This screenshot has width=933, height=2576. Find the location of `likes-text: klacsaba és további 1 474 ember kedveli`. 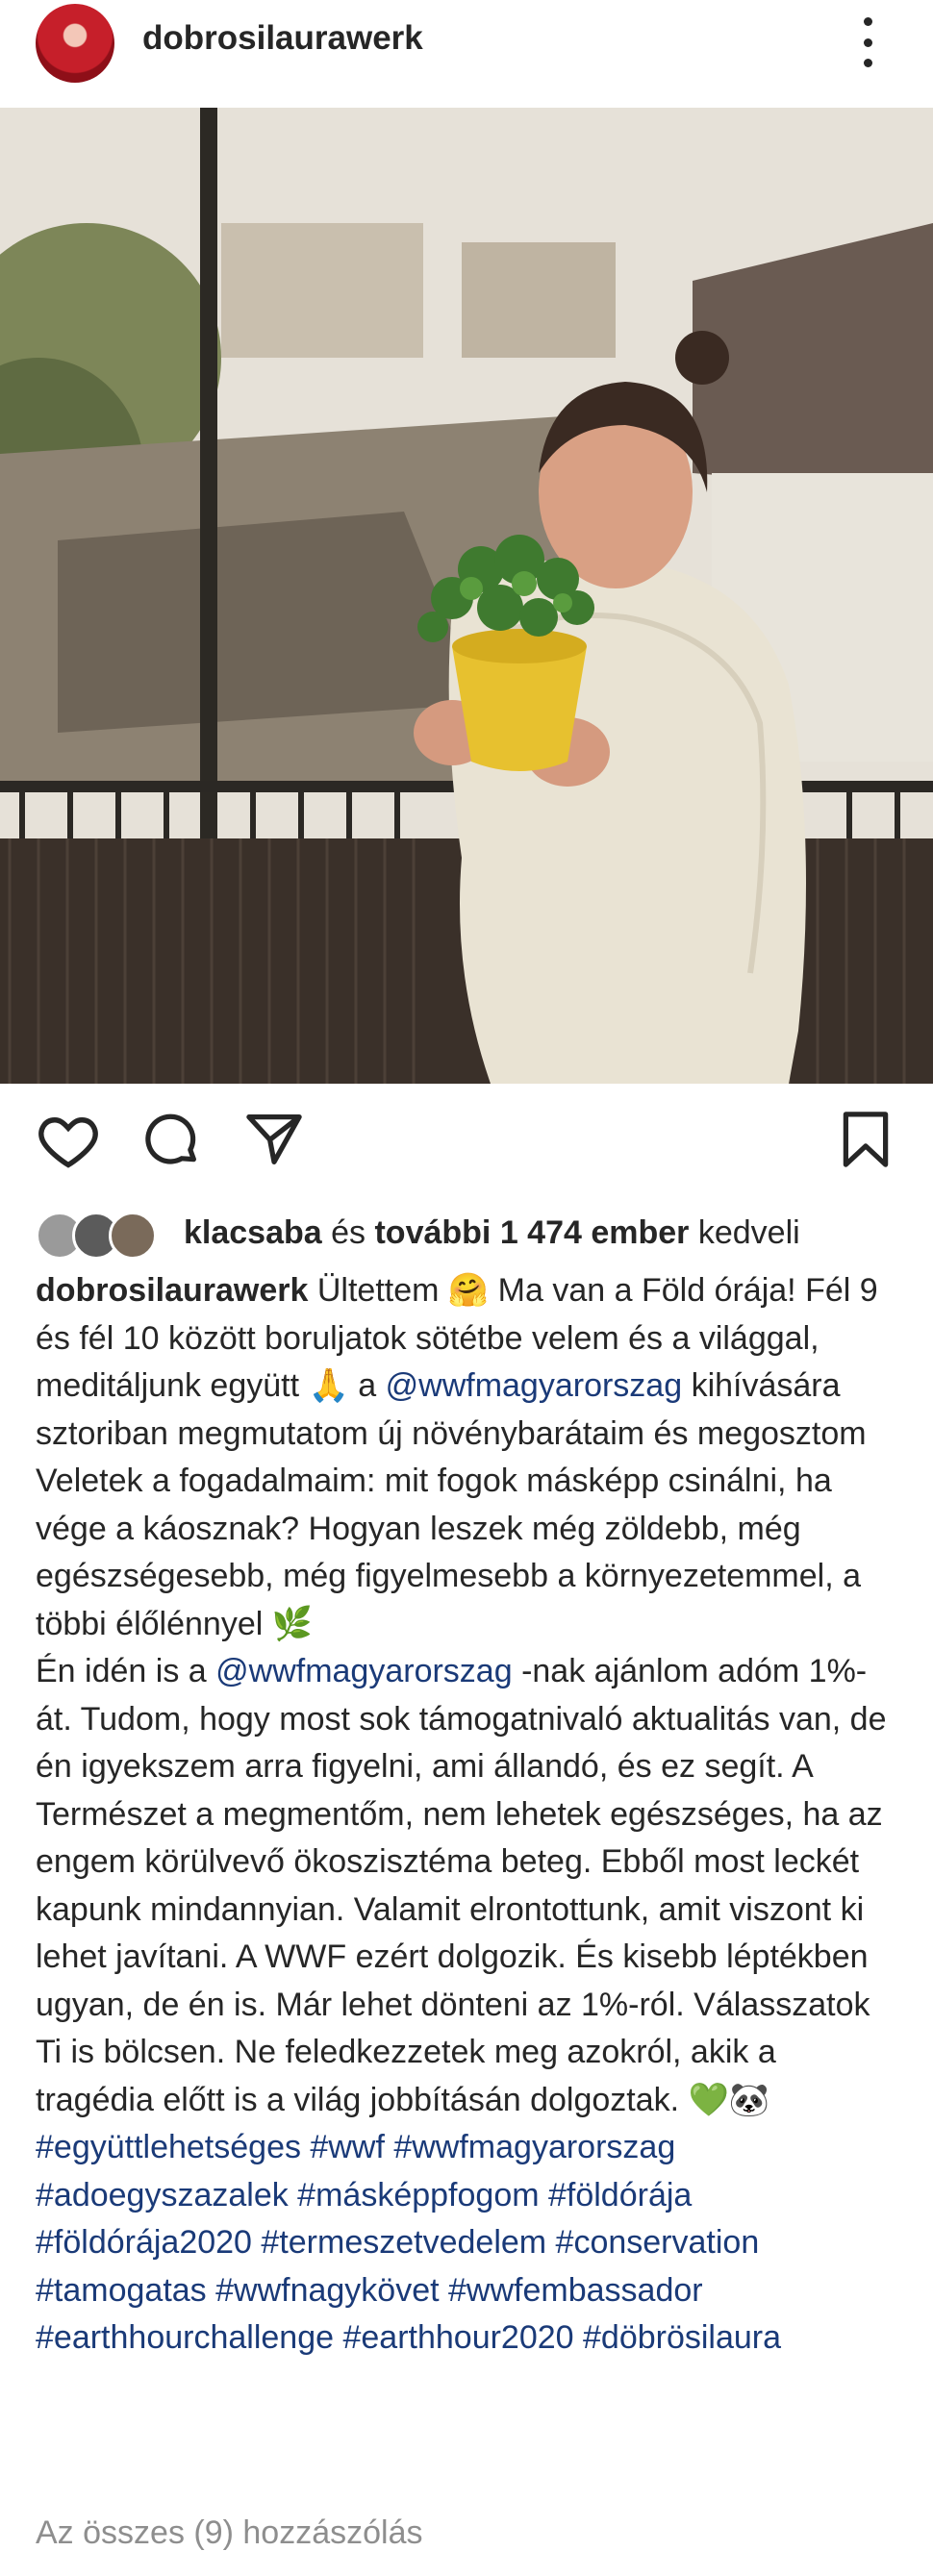

likes-text: klacsaba és további 1 474 ember kedveli is located at coordinates (492, 1232).